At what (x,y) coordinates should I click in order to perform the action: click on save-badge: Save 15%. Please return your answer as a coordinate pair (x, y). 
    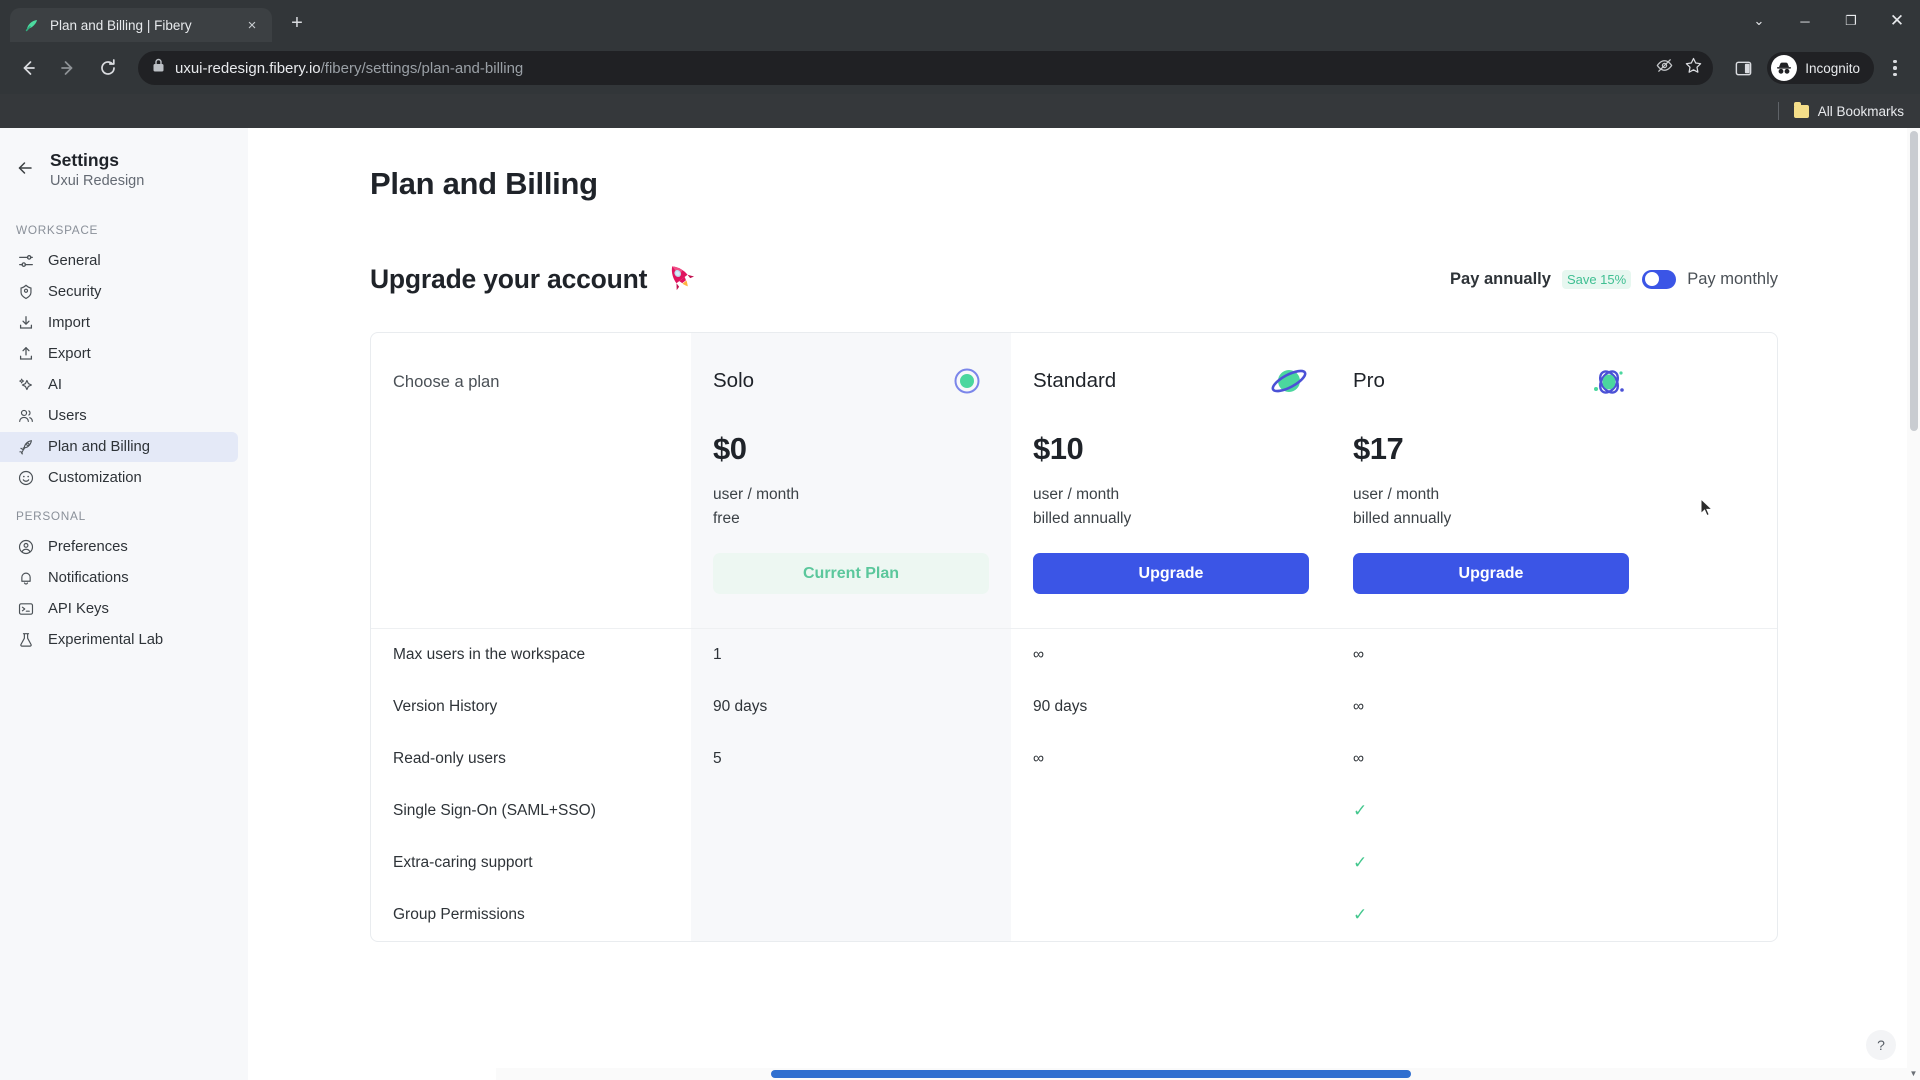
    Looking at the image, I should click on (1596, 279).